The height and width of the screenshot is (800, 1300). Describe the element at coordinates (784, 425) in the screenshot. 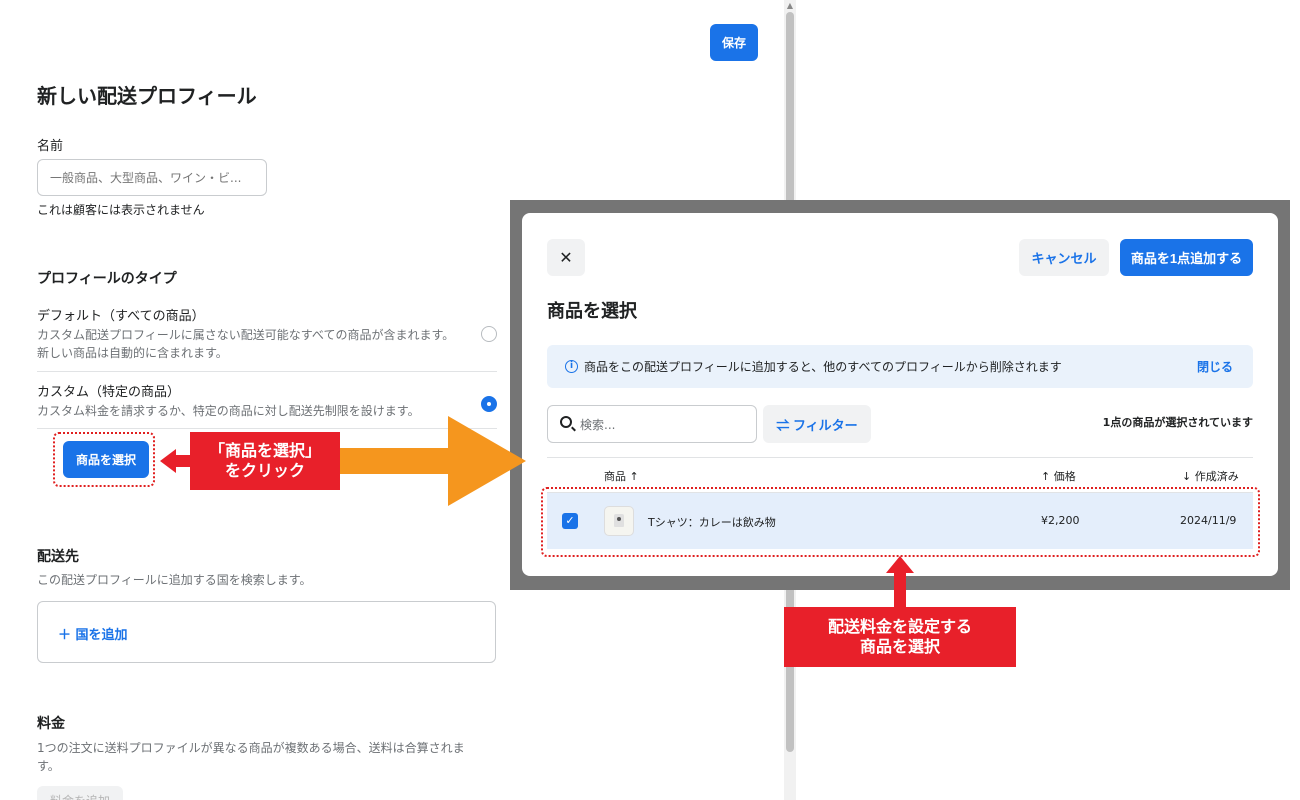

I see `filter-icon: ⇌` at that location.